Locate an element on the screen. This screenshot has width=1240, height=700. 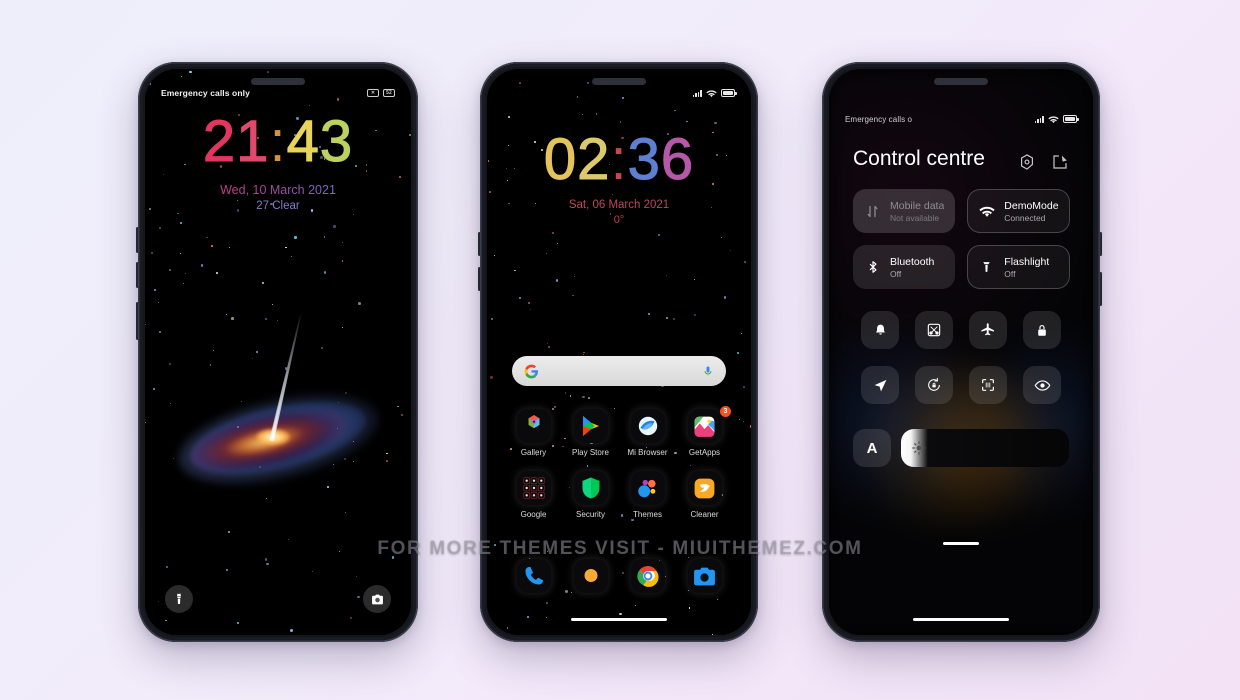
clock-digit-4: 3 is located at coordinates (336, 141).